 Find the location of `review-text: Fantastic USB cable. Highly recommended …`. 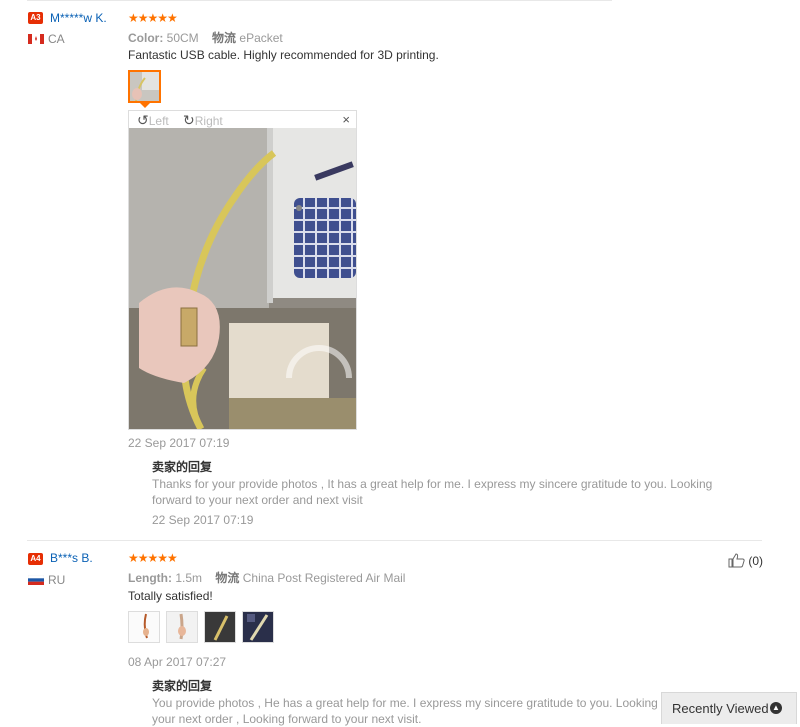

review-text: Fantastic USB cable. Highly recommended … is located at coordinates (283, 55).